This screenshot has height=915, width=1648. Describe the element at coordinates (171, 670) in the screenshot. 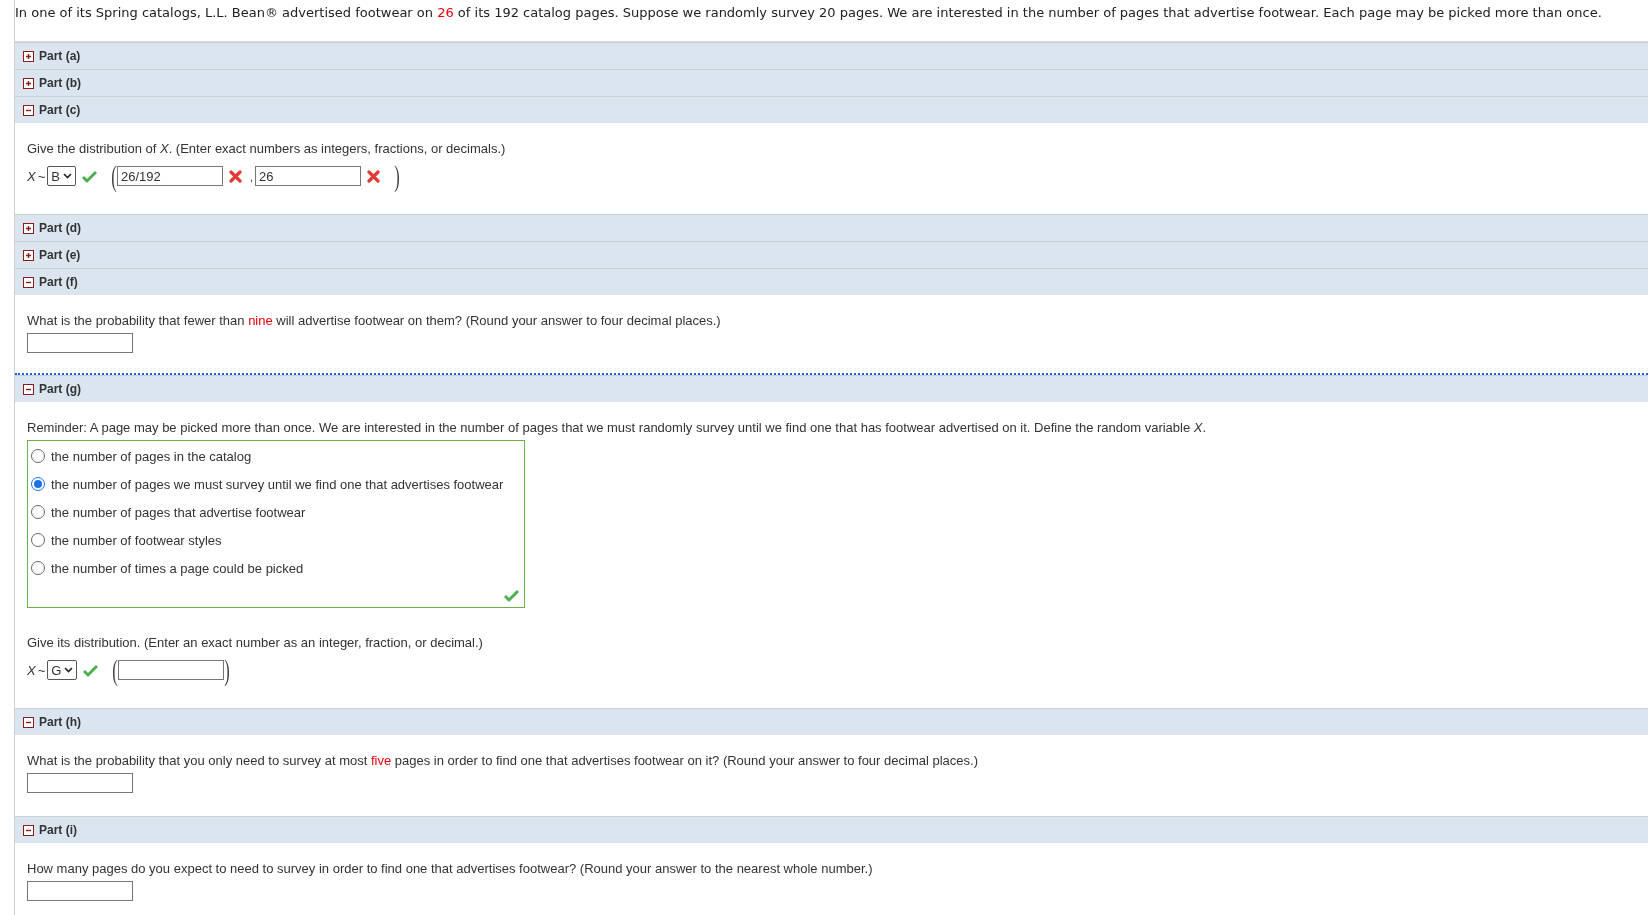

I see `parameter-field` at that location.